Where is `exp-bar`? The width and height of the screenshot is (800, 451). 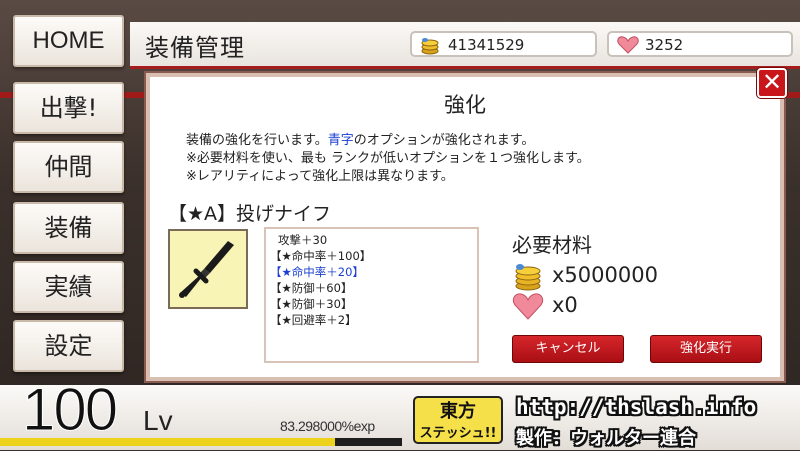
exp-bar is located at coordinates (201, 442).